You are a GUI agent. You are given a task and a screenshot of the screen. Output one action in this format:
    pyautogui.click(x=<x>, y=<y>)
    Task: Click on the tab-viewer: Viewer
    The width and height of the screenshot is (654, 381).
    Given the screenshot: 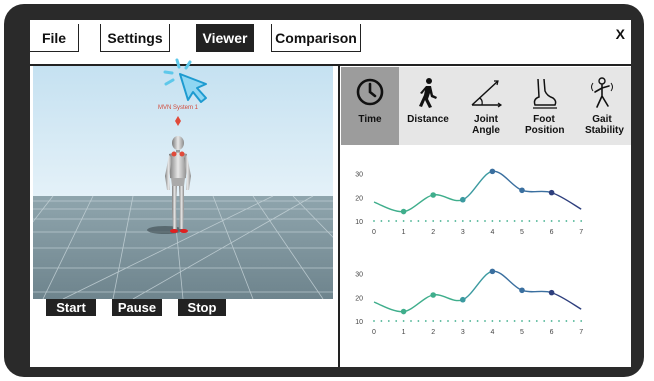 What is the action you would take?
    pyautogui.click(x=225, y=38)
    